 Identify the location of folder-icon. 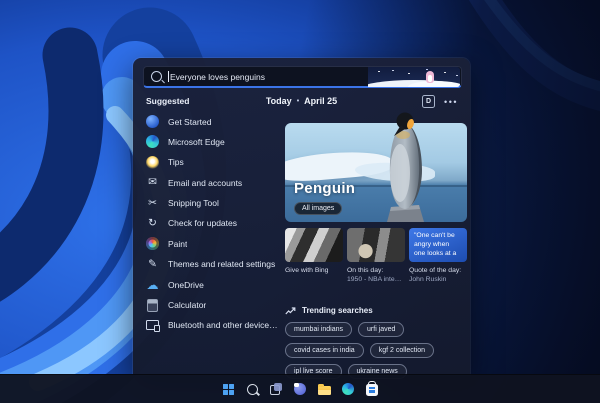
(324, 389).